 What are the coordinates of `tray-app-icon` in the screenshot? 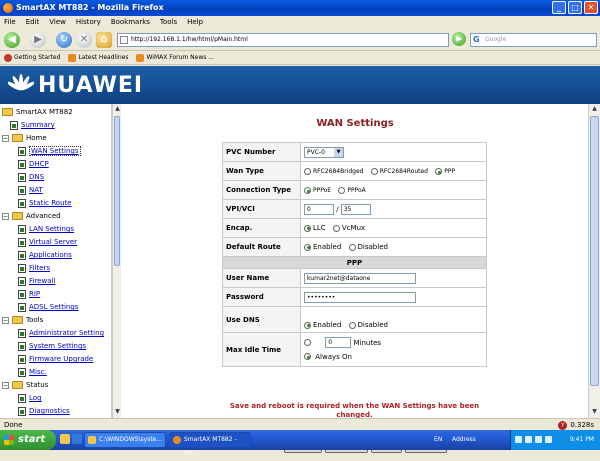 It's located at (548, 439).